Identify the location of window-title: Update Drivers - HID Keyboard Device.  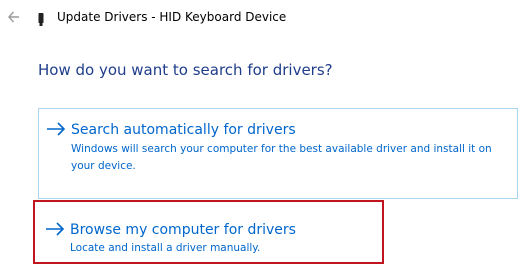
(172, 17).